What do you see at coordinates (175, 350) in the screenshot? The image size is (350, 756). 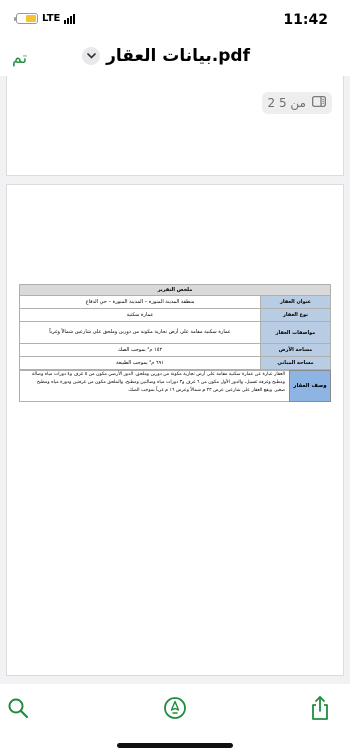 I see `table-row: مساحة الأرض ١٥٢ م² بموجب الصك` at bounding box center [175, 350].